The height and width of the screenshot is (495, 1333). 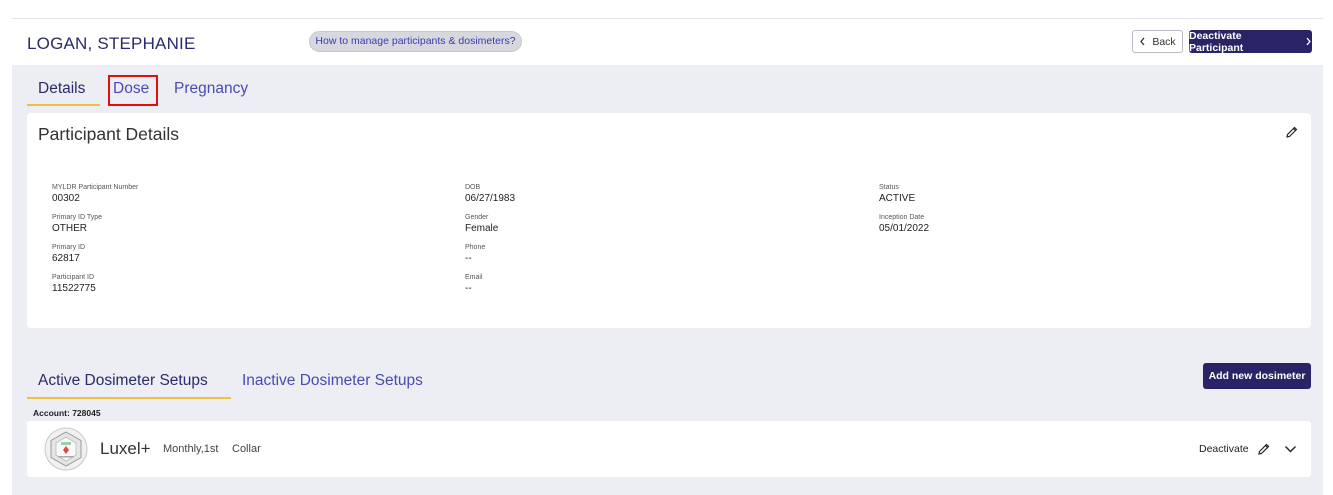 What do you see at coordinates (69, 228) in the screenshot?
I see `field-value: OTHER` at bounding box center [69, 228].